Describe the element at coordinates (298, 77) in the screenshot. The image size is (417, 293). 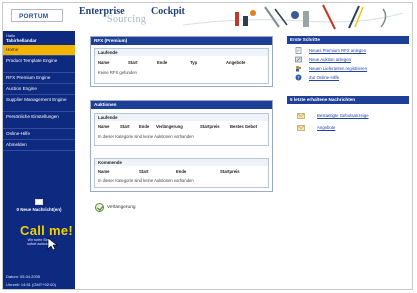
I see `help-icon: ?` at that location.